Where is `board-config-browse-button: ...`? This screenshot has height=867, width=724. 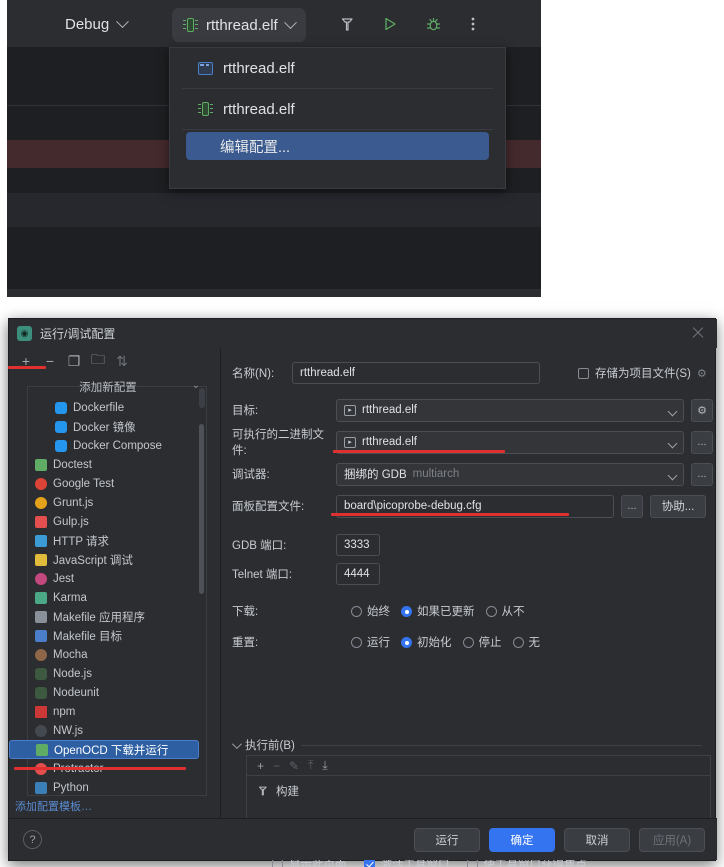
board-config-browse-button: ... is located at coordinates (632, 506).